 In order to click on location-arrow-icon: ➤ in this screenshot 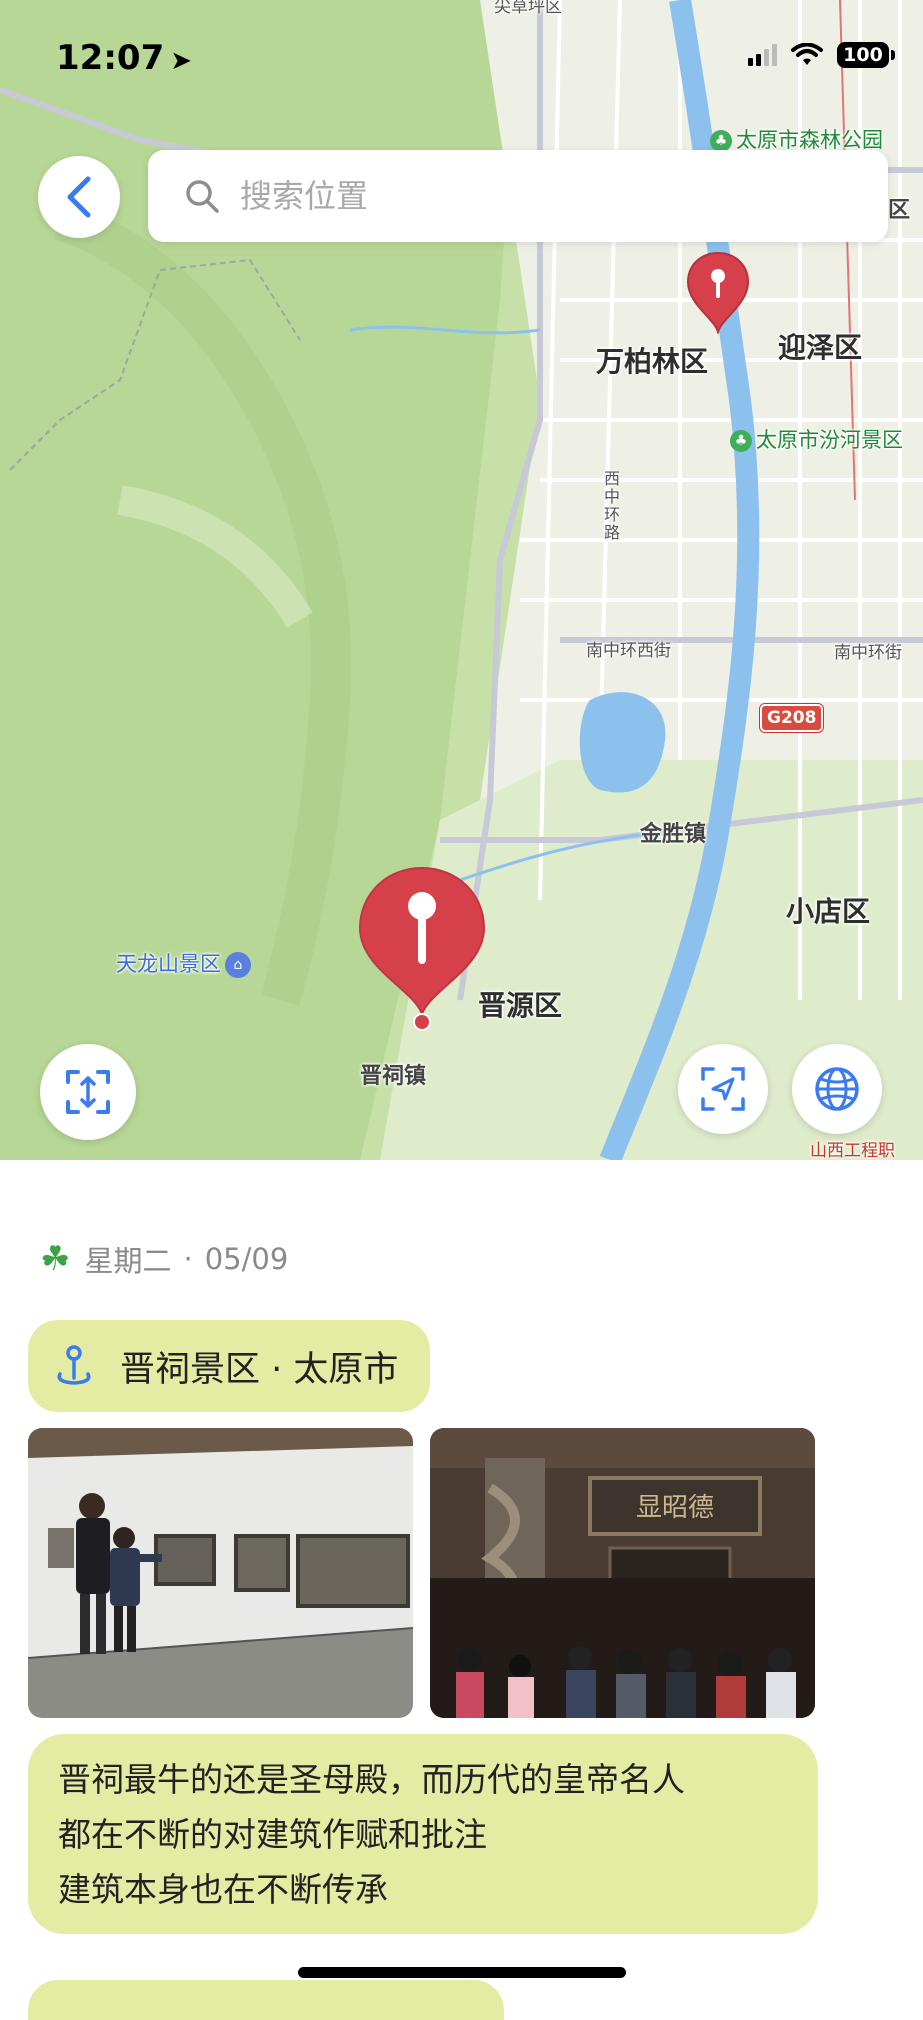, I will do `click(181, 61)`.